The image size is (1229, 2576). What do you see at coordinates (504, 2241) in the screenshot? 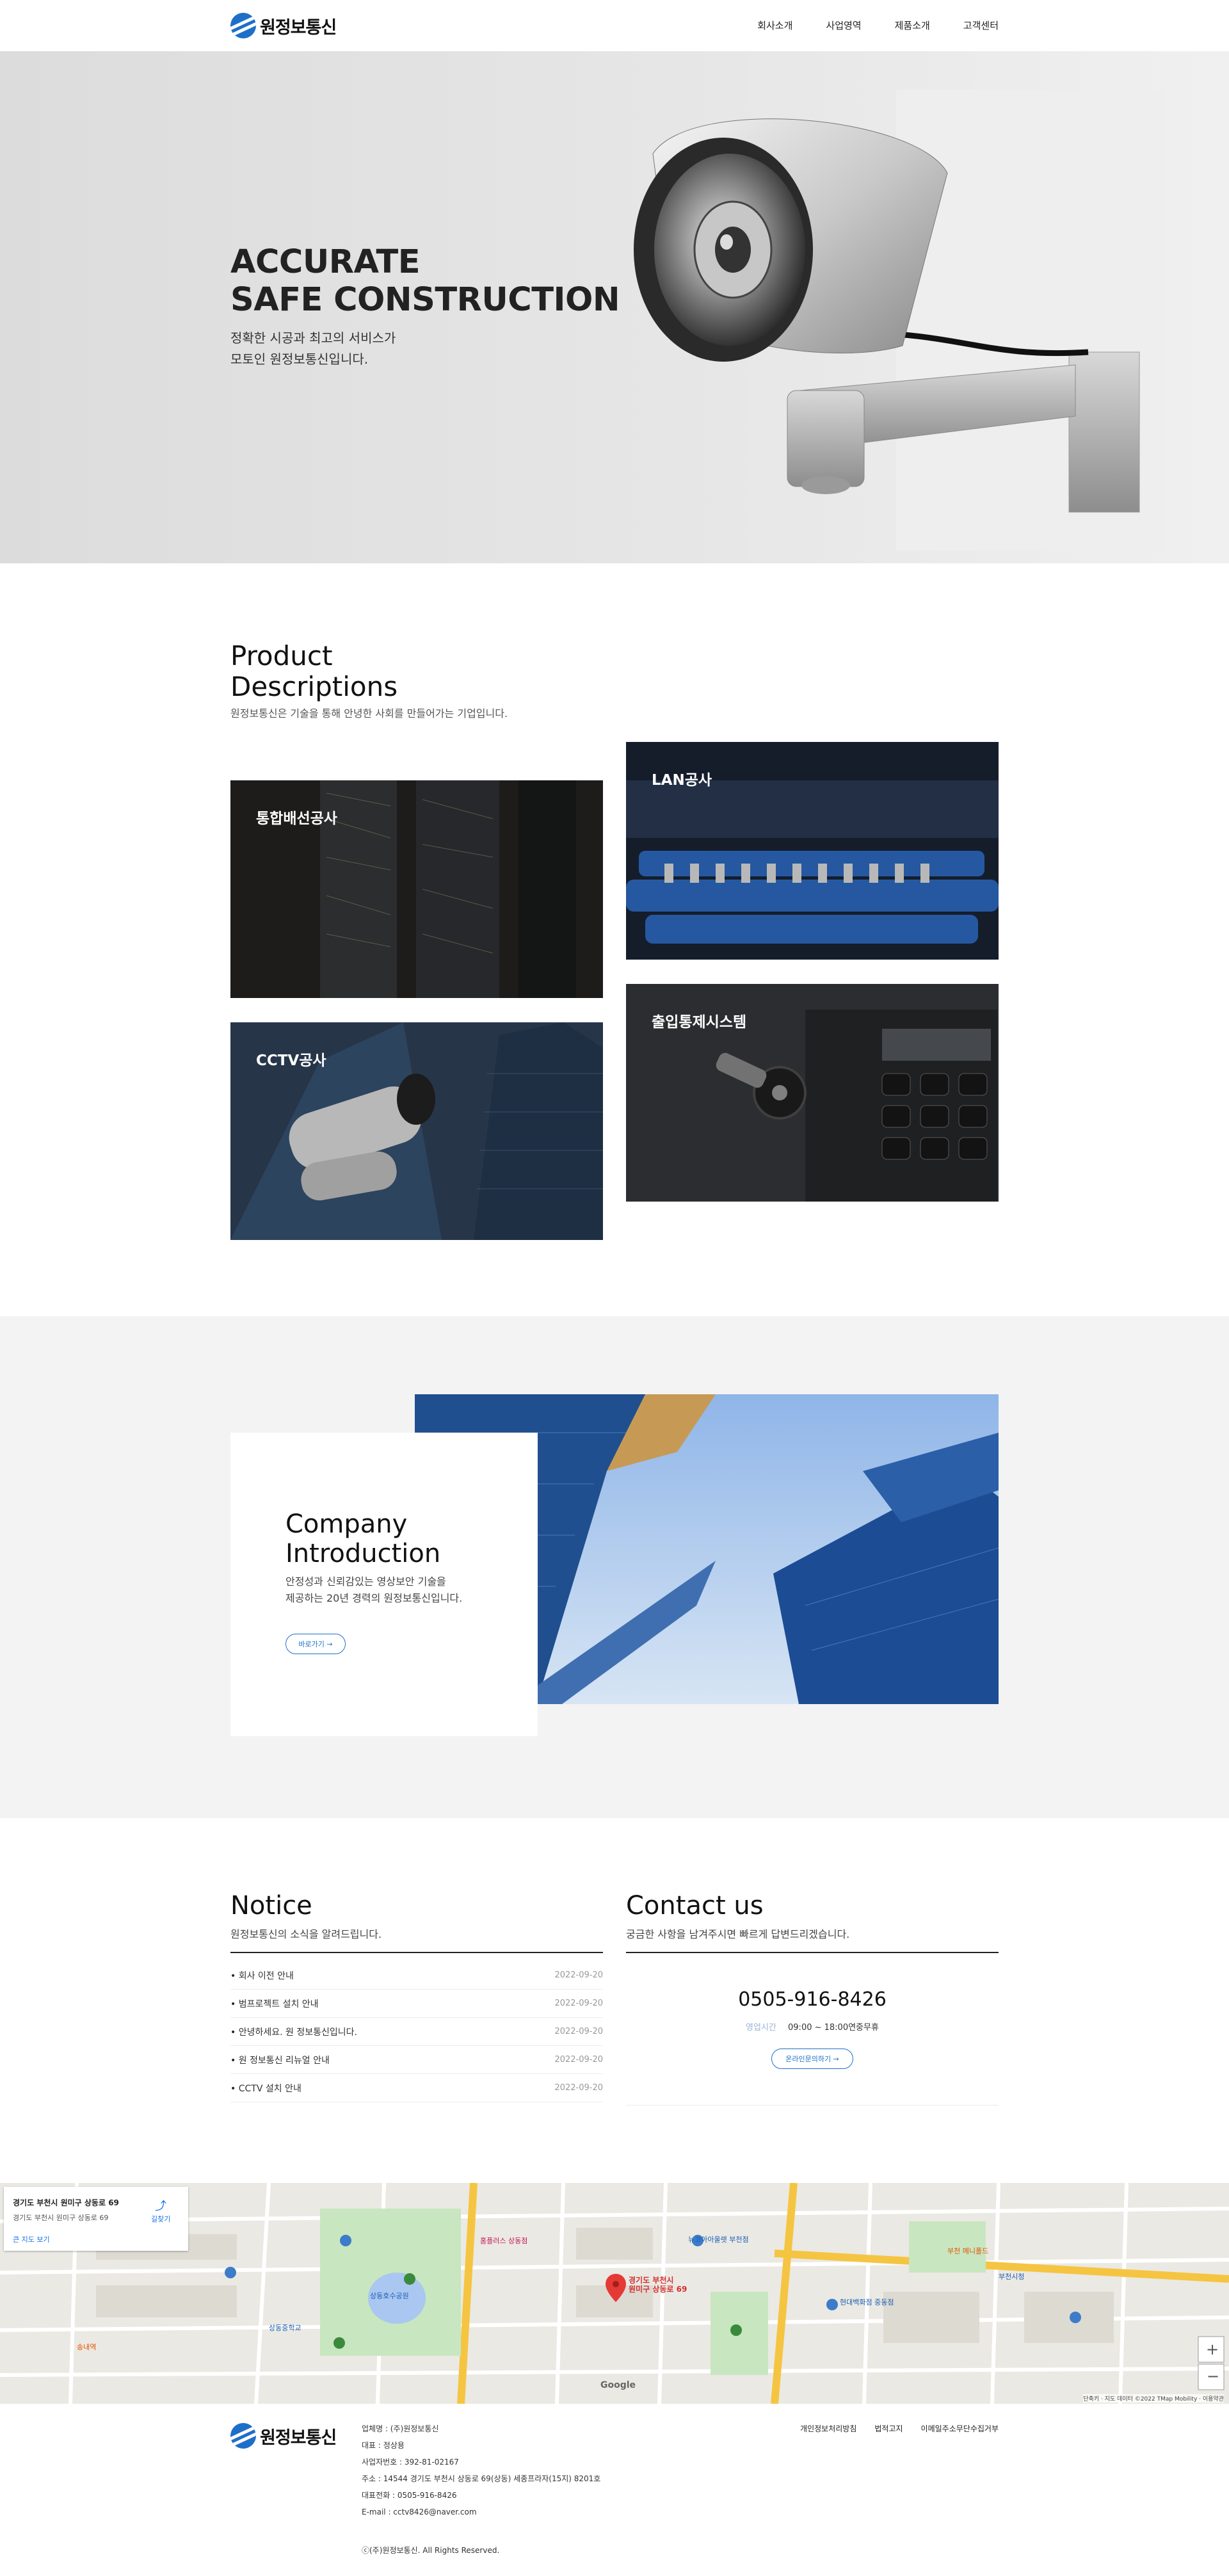
I see `map-place-label: 홈플러스 상동점` at bounding box center [504, 2241].